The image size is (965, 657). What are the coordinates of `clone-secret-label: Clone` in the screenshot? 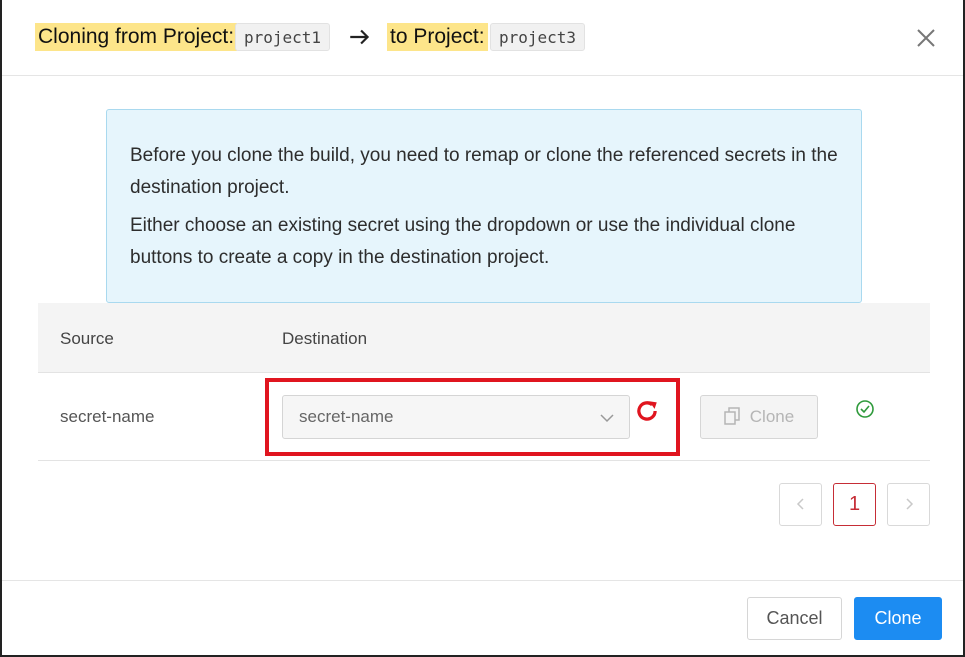 It's located at (772, 416).